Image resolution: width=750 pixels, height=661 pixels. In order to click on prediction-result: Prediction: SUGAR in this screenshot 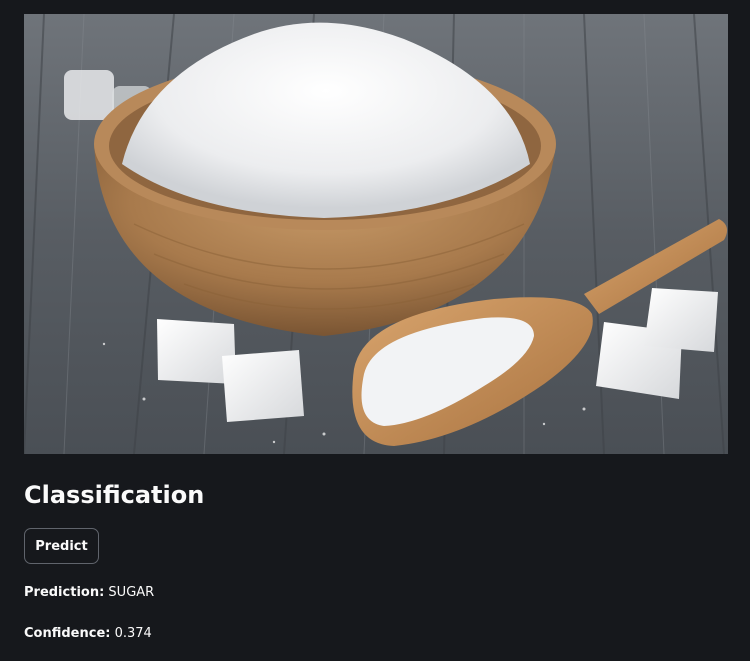, I will do `click(89, 593)`.